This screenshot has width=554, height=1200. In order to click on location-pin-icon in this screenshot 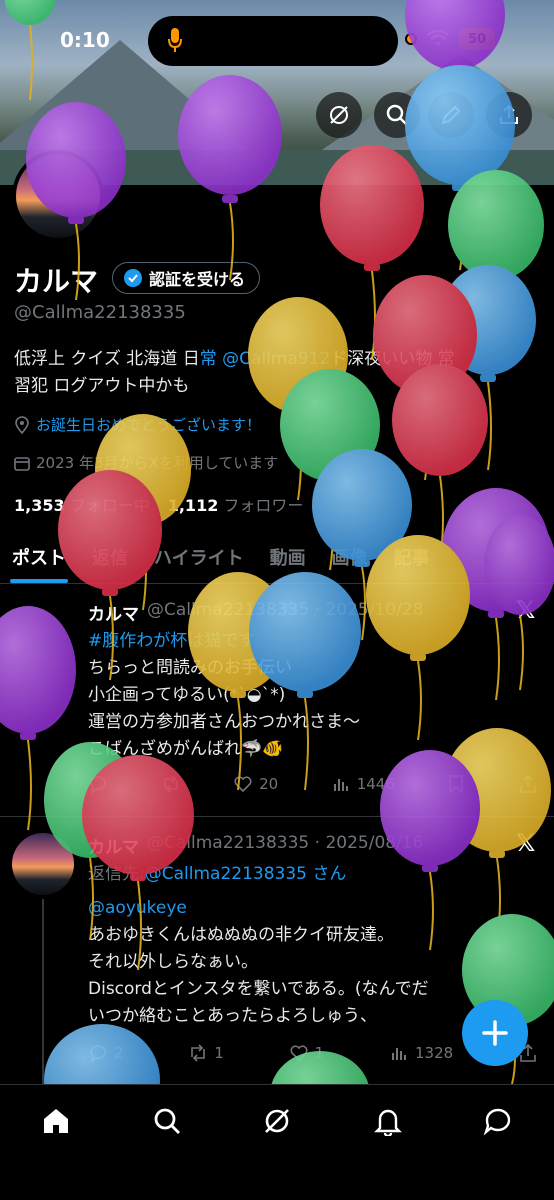, I will do `click(22, 424)`.